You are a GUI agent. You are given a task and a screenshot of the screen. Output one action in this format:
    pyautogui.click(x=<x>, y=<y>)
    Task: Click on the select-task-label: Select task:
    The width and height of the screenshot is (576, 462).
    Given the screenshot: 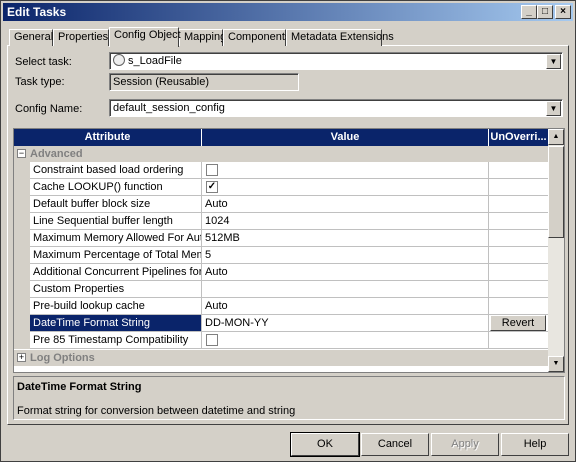 What is the action you would take?
    pyautogui.click(x=43, y=62)
    